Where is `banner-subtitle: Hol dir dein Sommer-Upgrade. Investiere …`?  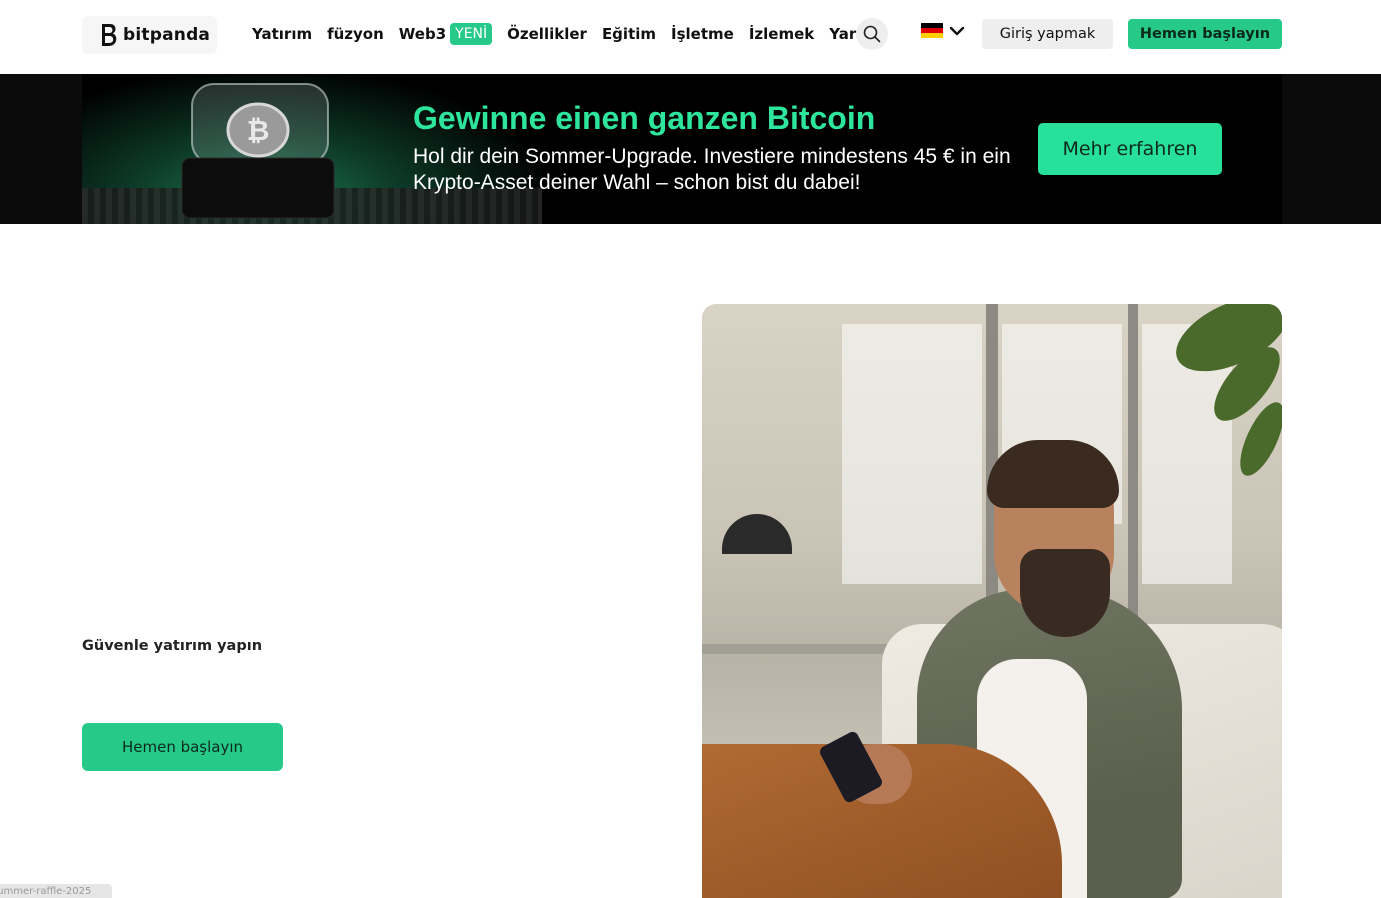
banner-subtitle: Hol dir dein Sommer-Upgrade. Investiere … is located at coordinates (712, 169).